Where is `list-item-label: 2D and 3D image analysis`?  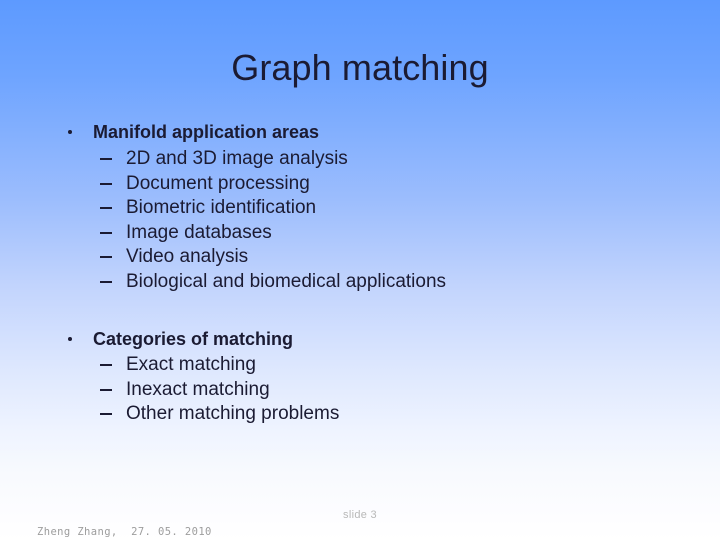 list-item-label: 2D and 3D image analysis is located at coordinates (237, 158).